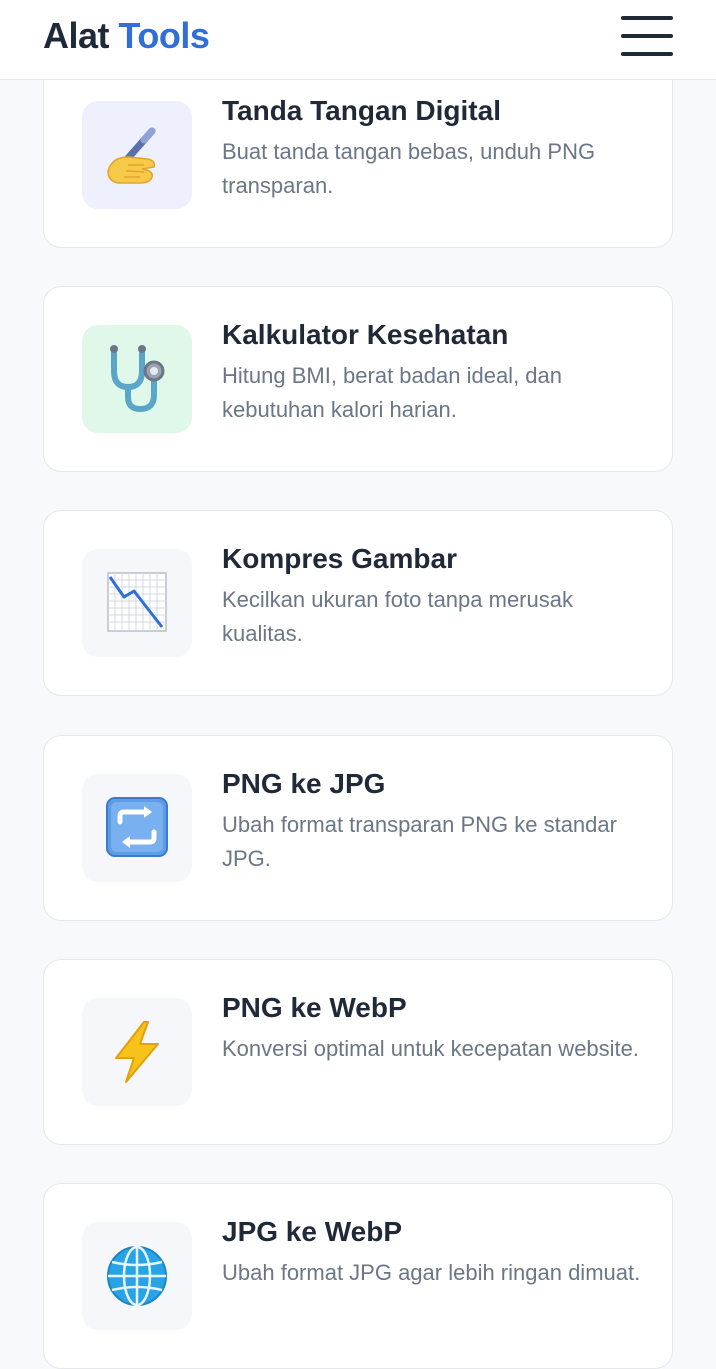 This screenshot has width=716, height=1369. Describe the element at coordinates (137, 1276) in the screenshot. I see `globe-icon` at that location.